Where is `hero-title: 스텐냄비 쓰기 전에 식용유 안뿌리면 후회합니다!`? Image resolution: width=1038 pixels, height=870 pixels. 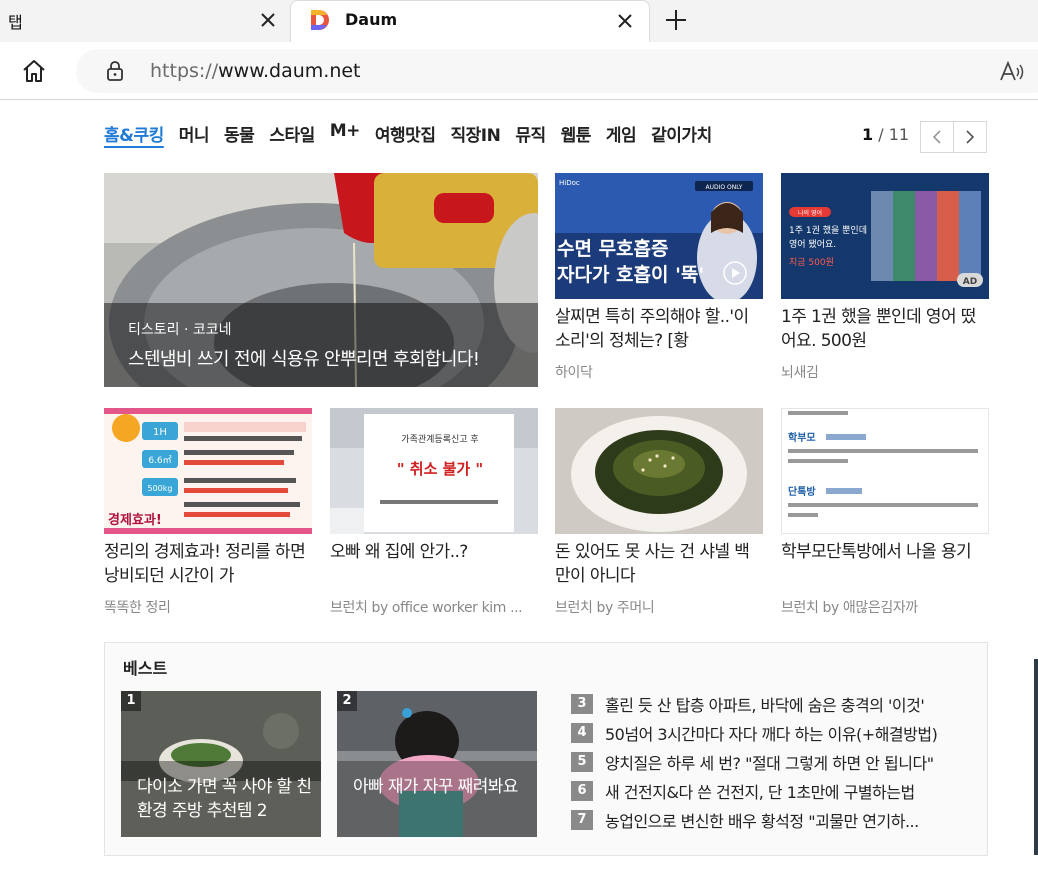
hero-title: 스텐냄비 쓰기 전에 식용유 안뿌리면 후회합니다! is located at coordinates (304, 358).